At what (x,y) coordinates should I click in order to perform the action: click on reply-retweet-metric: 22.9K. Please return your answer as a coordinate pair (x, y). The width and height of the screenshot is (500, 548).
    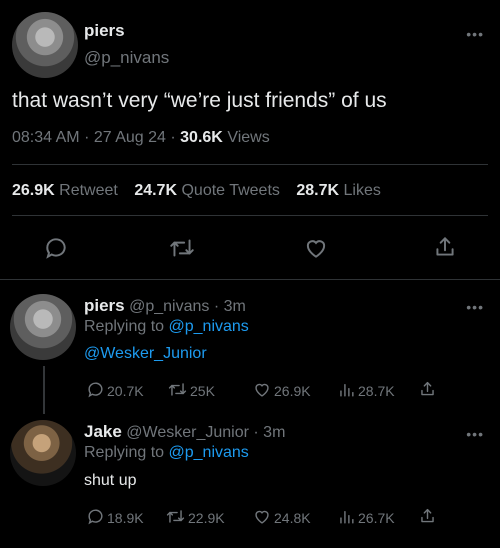
    Looking at the image, I should click on (195, 518).